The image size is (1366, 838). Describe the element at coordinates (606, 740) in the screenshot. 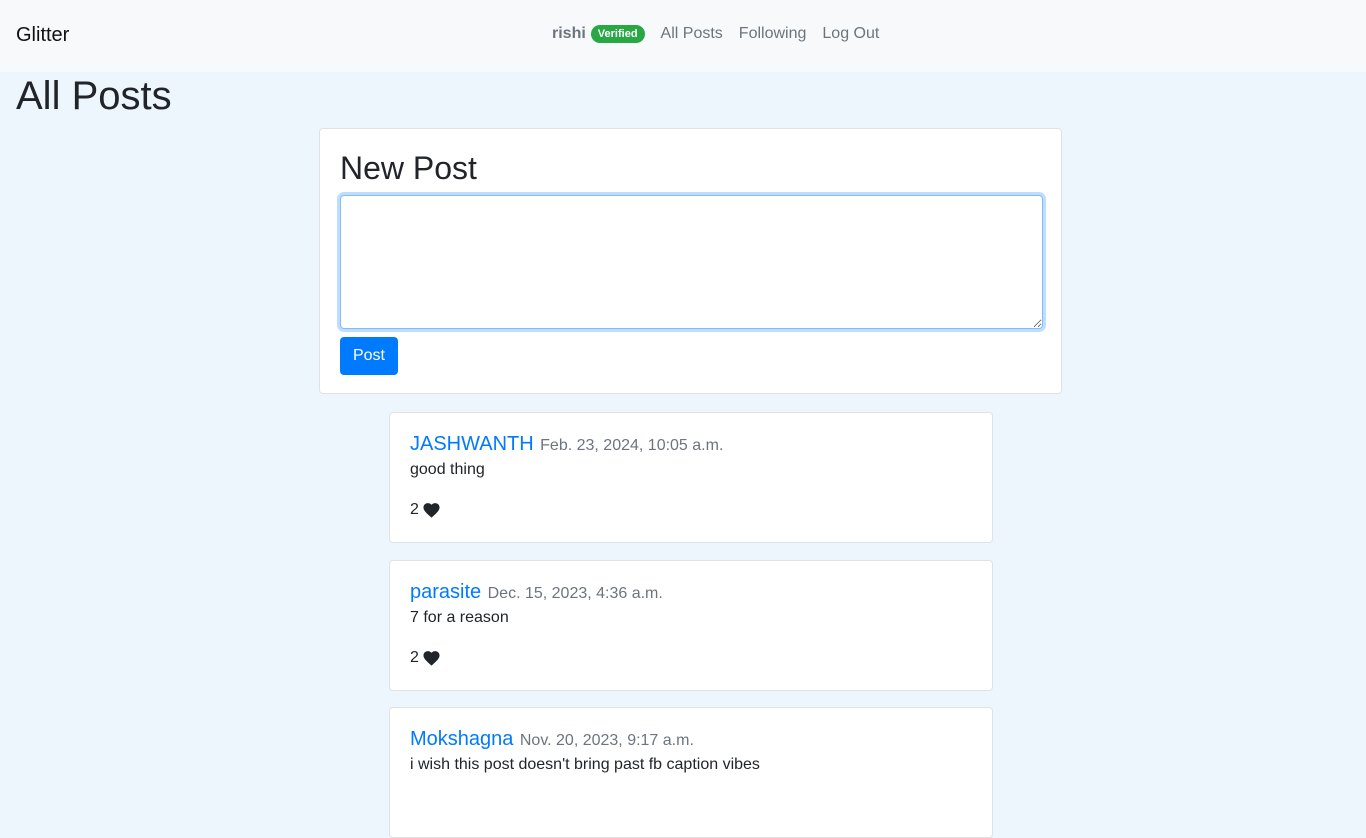

I see `post-date: Nov. 20, 2023, 9:17 a.m.` at that location.